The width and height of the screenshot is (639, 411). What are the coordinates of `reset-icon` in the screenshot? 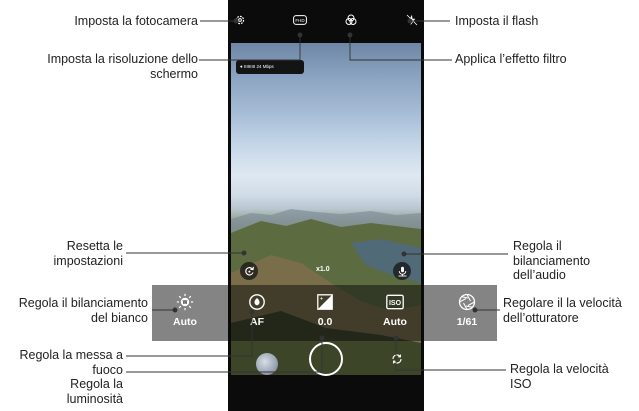 It's located at (249, 270).